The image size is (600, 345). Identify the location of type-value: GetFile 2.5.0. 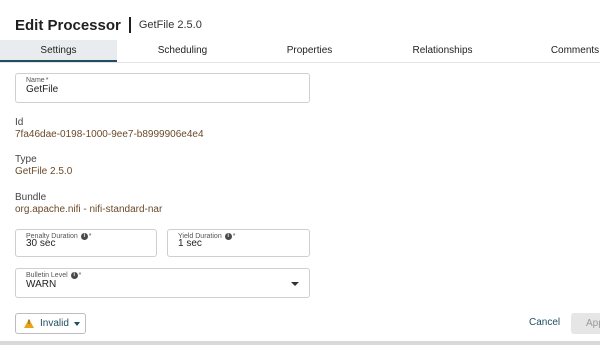
(44, 171).